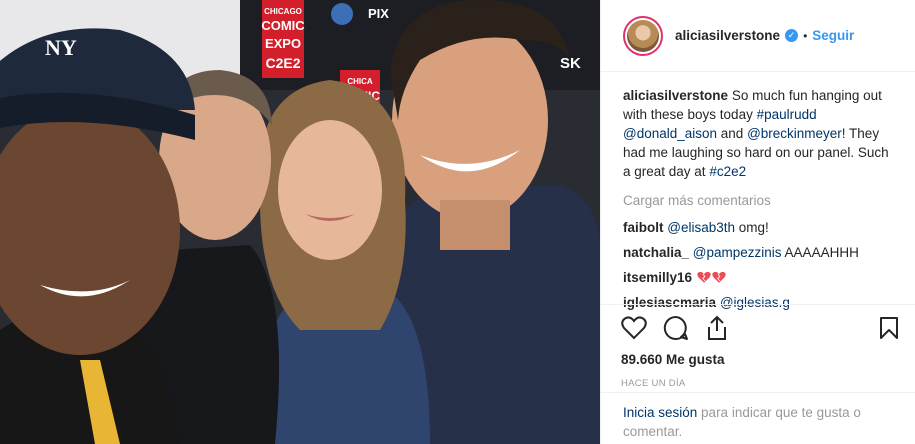  I want to click on load-more-comments-button: Cargar más comentarios, so click(758, 200).